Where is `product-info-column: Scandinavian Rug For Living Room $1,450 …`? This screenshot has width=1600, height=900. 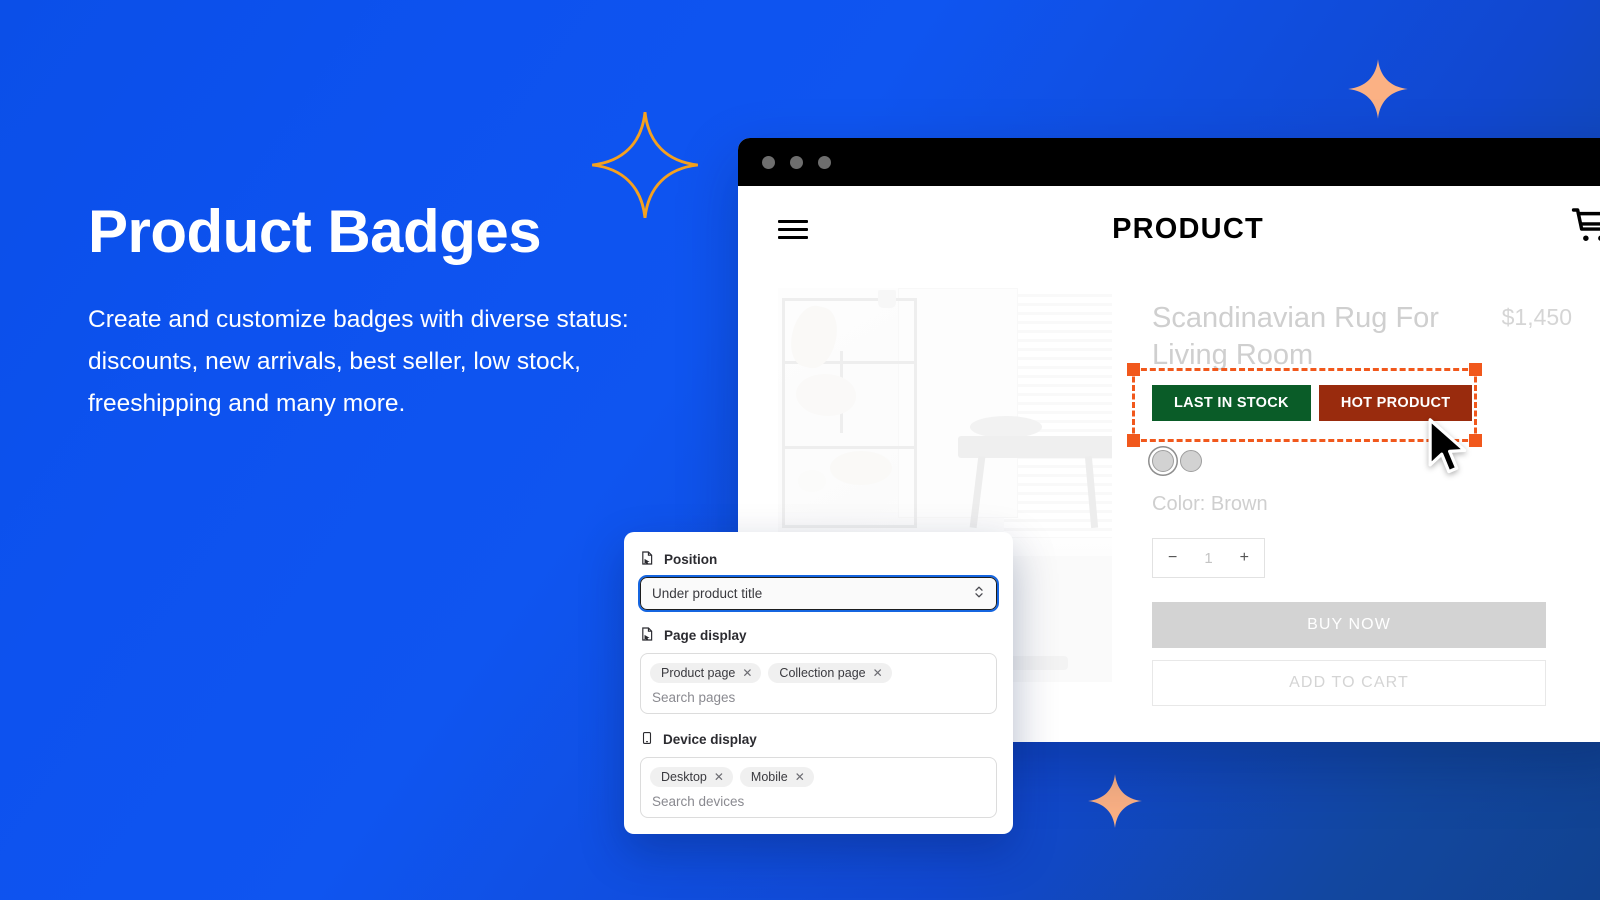
product-info-column: Scandinavian Rug For Living Room $1,450 … is located at coordinates (1349, 497).